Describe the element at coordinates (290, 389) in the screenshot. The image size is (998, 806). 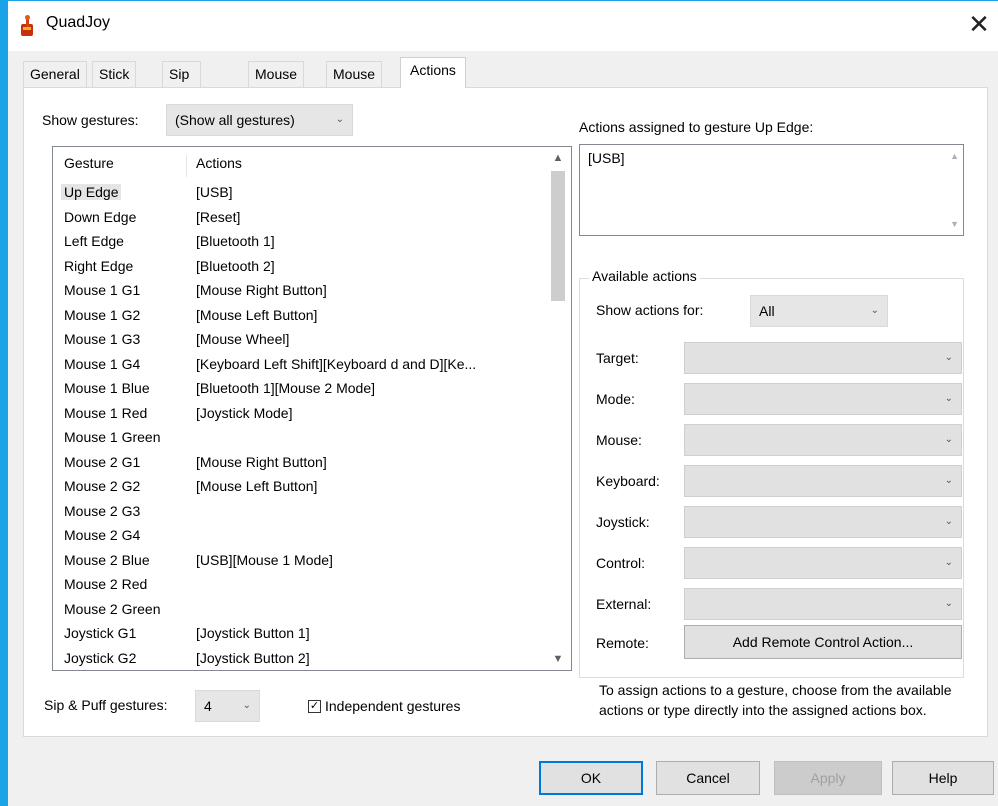
I see `table-row: Mouse 1 Blue [Bluetooth 1][Mouse 2 Mode]` at that location.